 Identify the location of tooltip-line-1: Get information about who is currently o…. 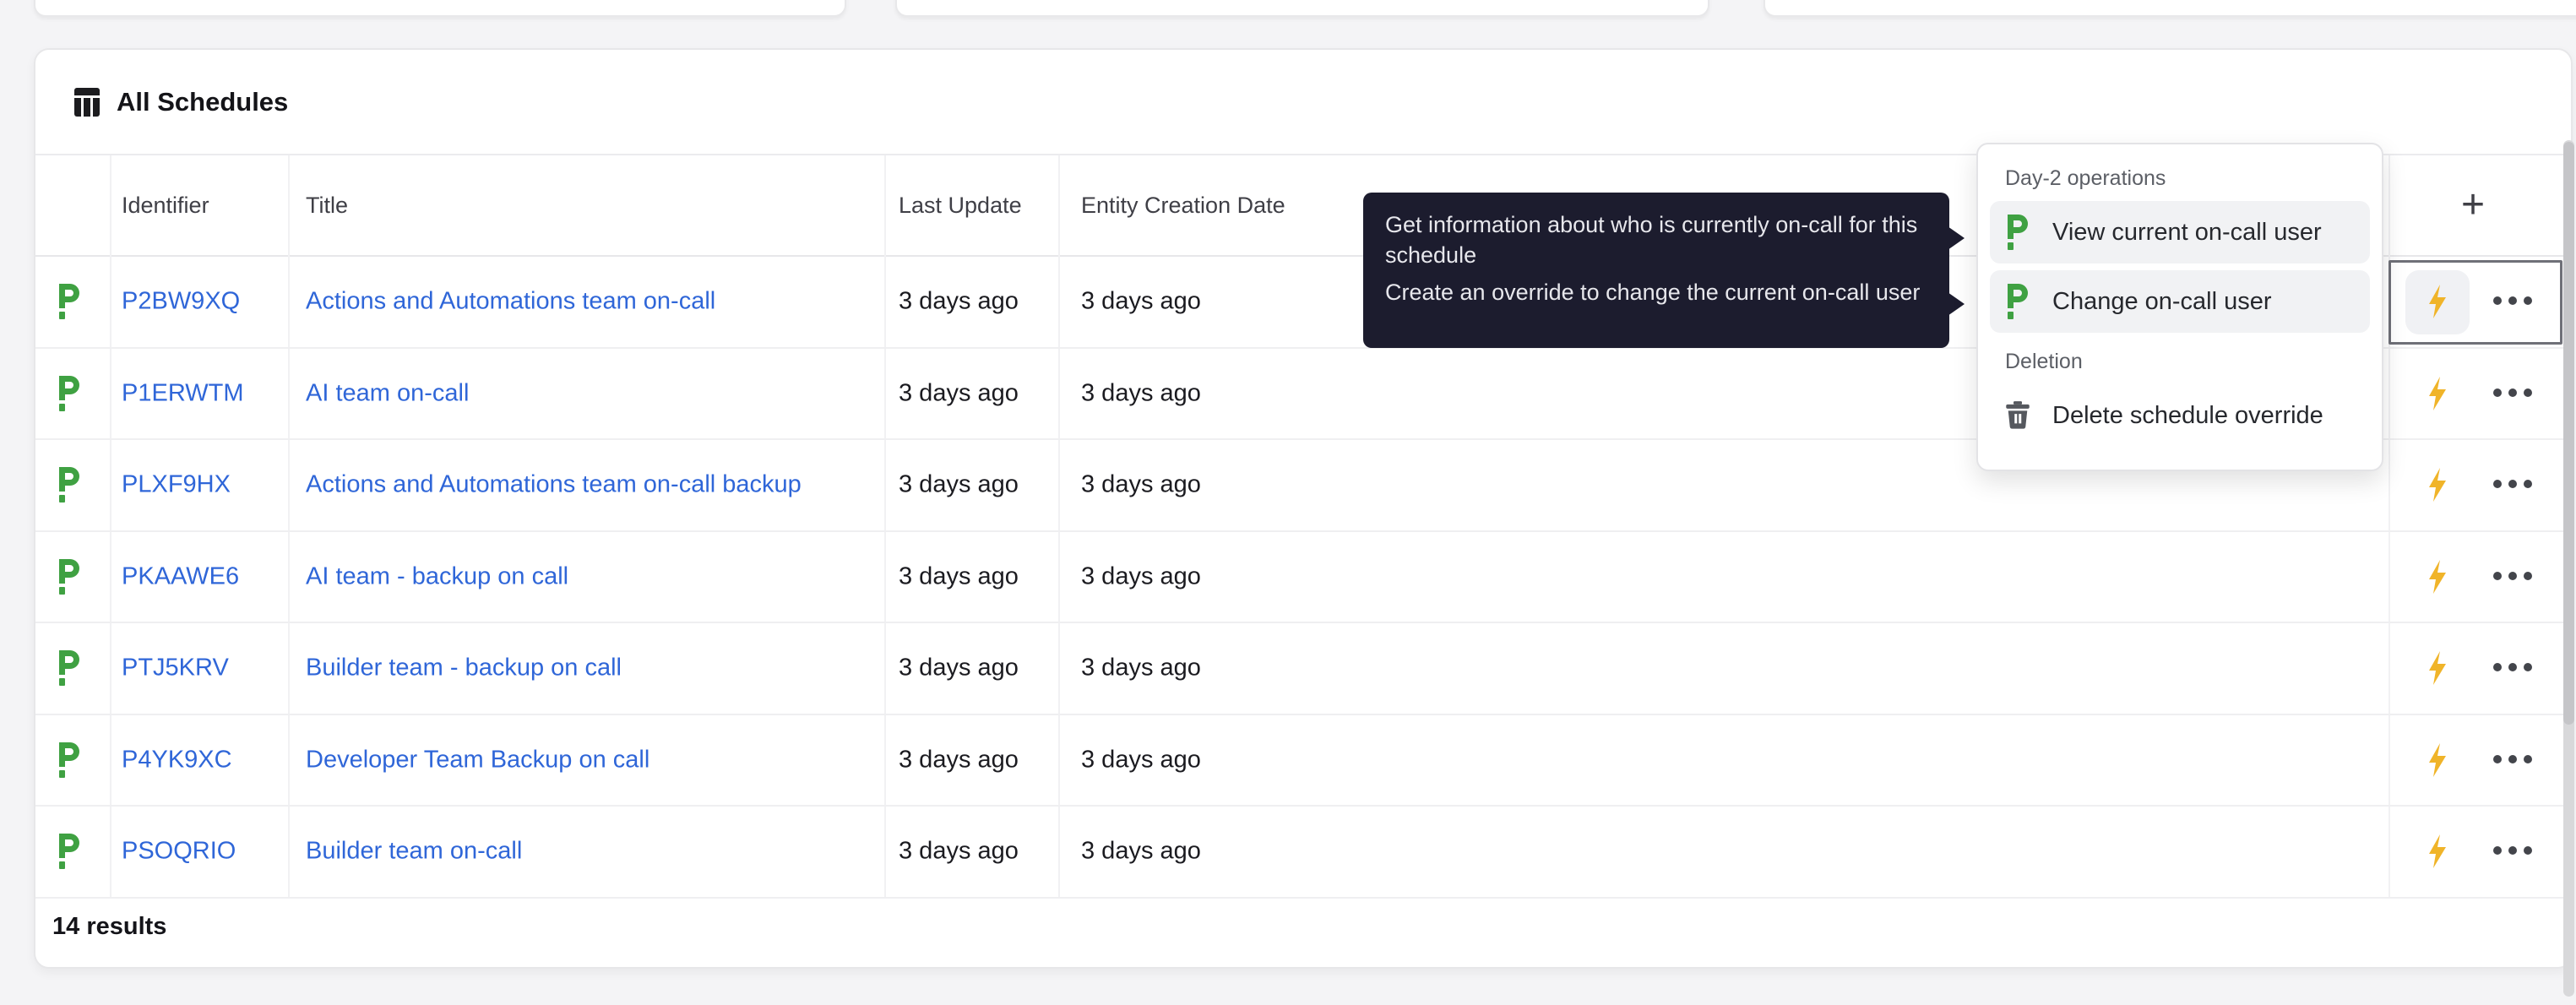
(1651, 240).